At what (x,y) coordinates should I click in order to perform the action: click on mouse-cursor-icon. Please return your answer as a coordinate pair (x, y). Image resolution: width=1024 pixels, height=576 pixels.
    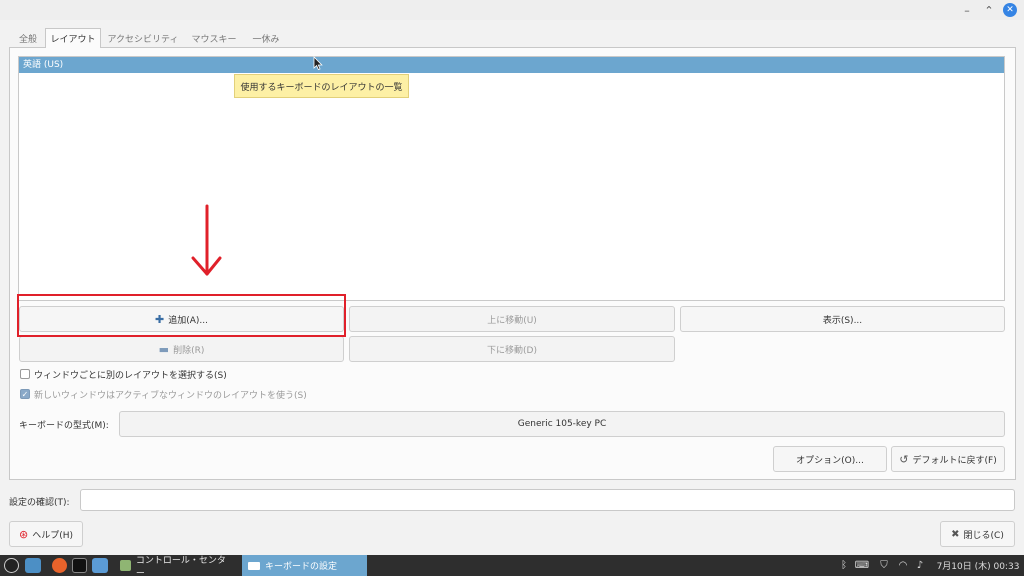
    Looking at the image, I should click on (318, 63).